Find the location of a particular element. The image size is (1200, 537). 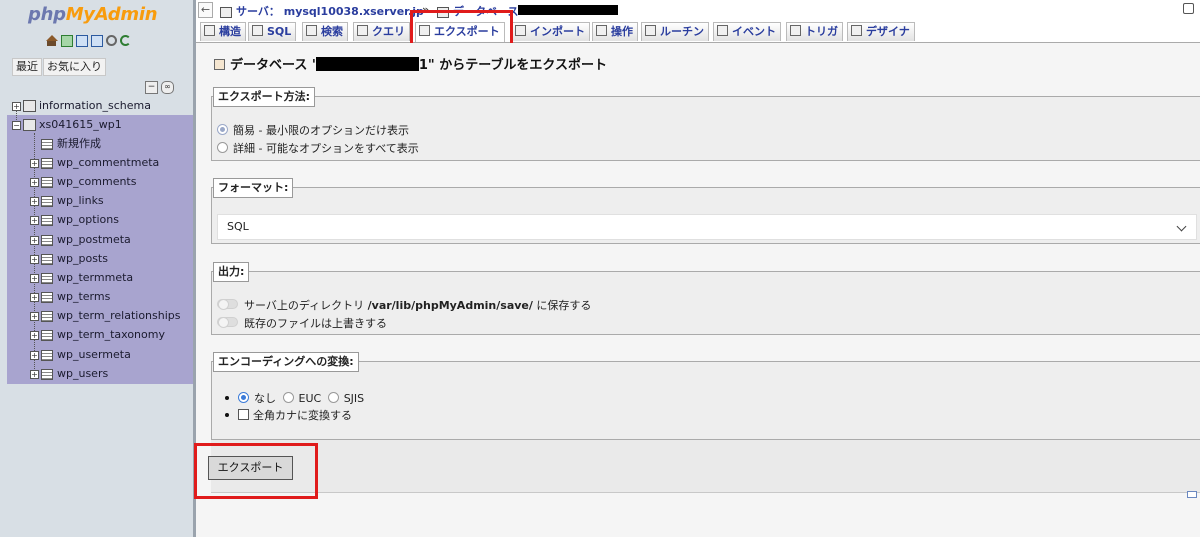

phpmyadmin-logo: phpMyAdmin is located at coordinates (93, 14).